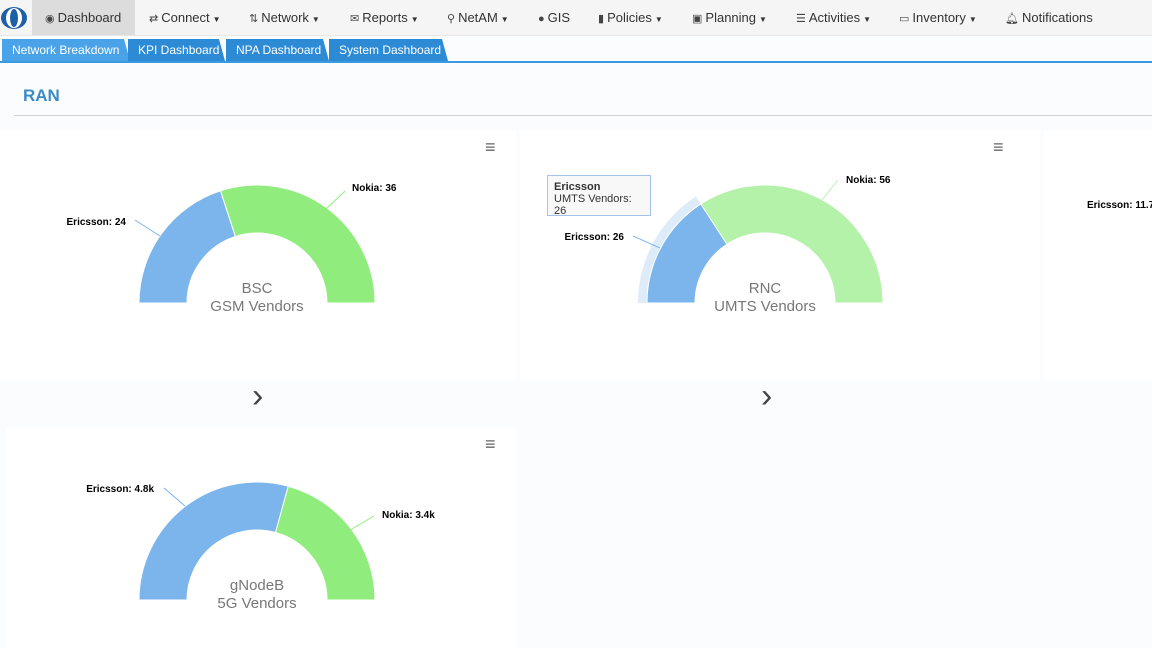 Image resolution: width=1152 pixels, height=648 pixels. I want to click on data-label: Nokia: 36, so click(374, 188).